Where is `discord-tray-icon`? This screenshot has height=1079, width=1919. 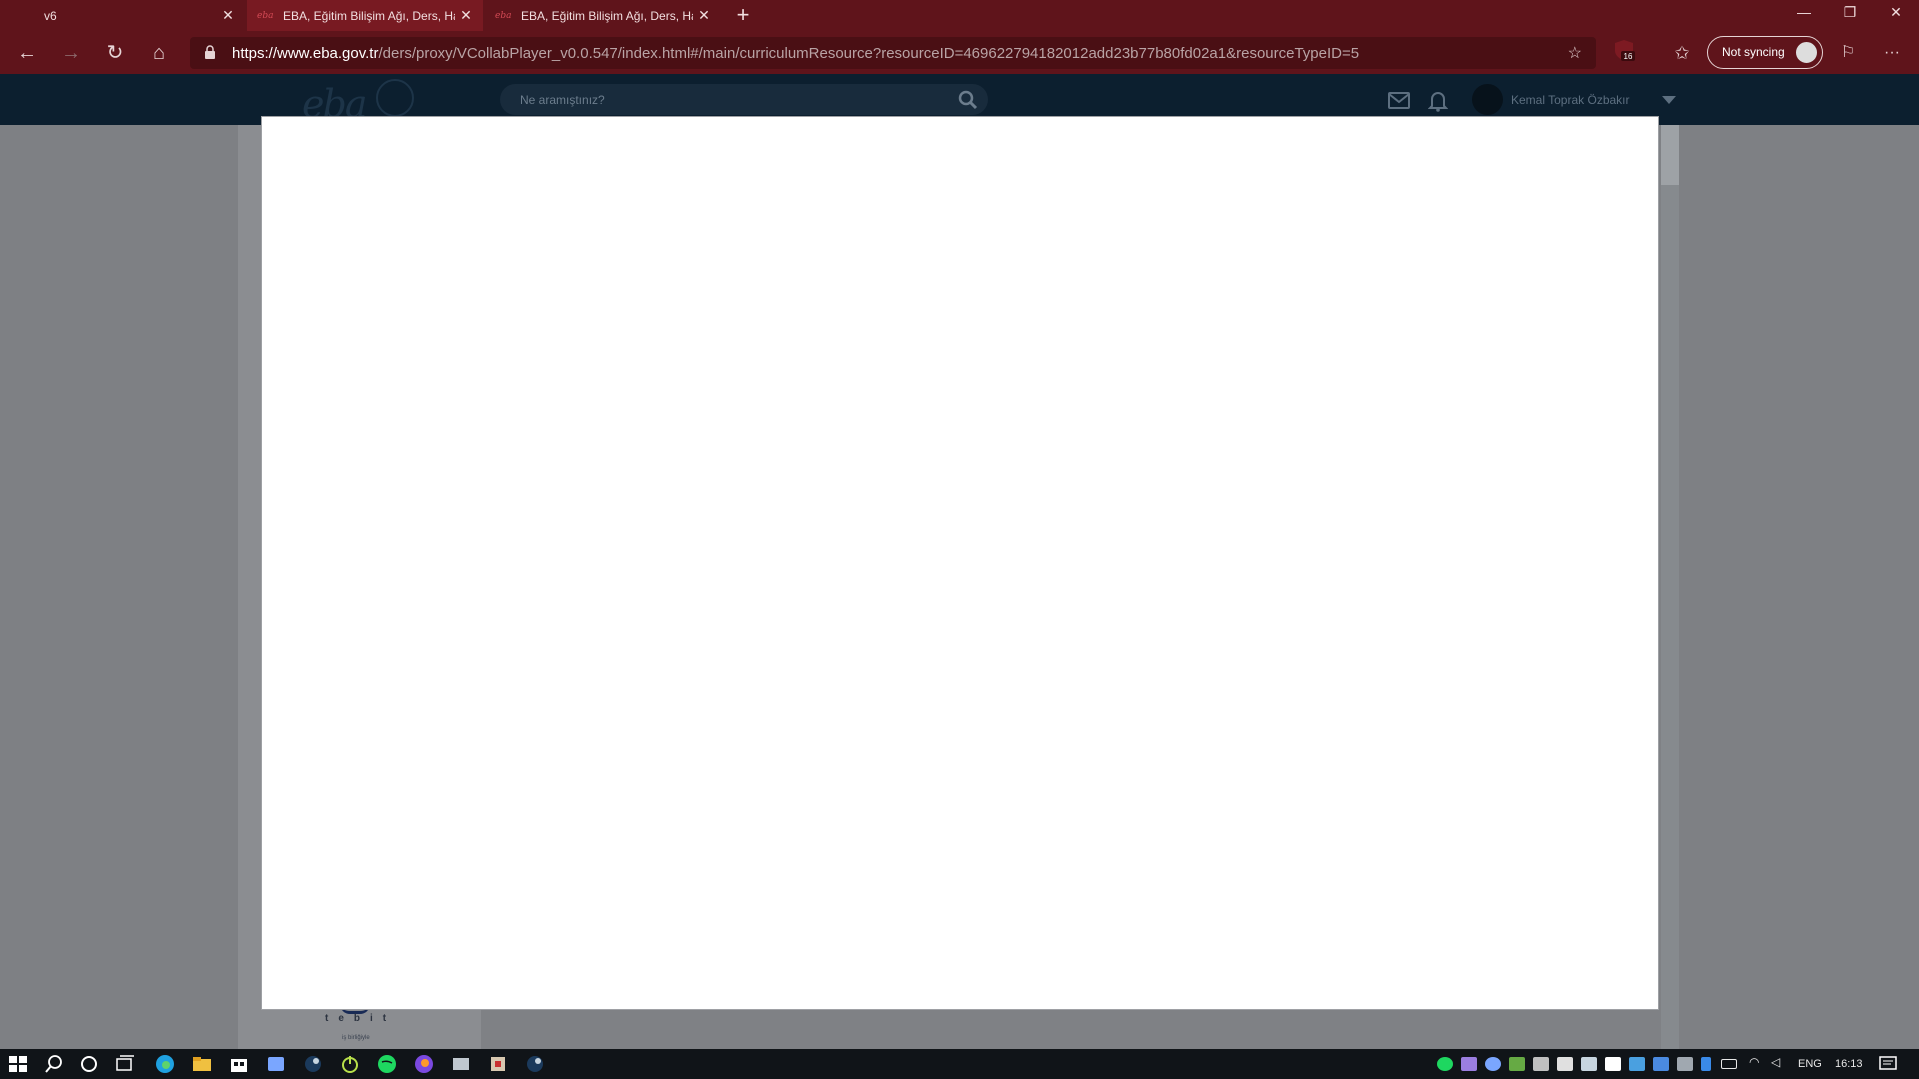 discord-tray-icon is located at coordinates (1565, 1064).